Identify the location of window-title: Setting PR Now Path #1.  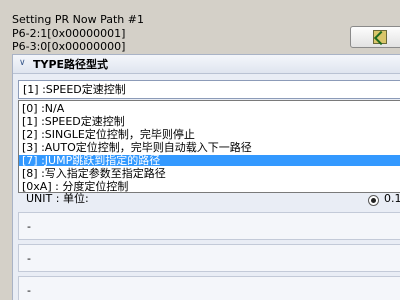
(78, 19).